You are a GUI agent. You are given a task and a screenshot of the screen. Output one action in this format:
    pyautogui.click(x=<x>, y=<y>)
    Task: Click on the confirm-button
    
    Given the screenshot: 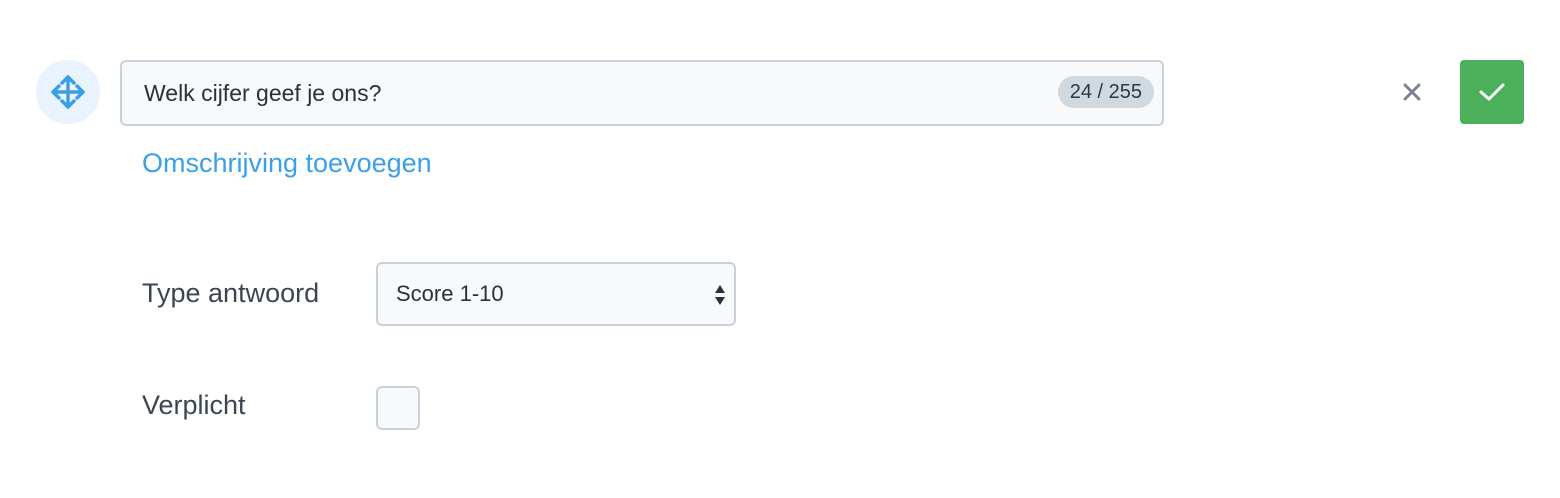 What is the action you would take?
    pyautogui.click(x=1492, y=92)
    